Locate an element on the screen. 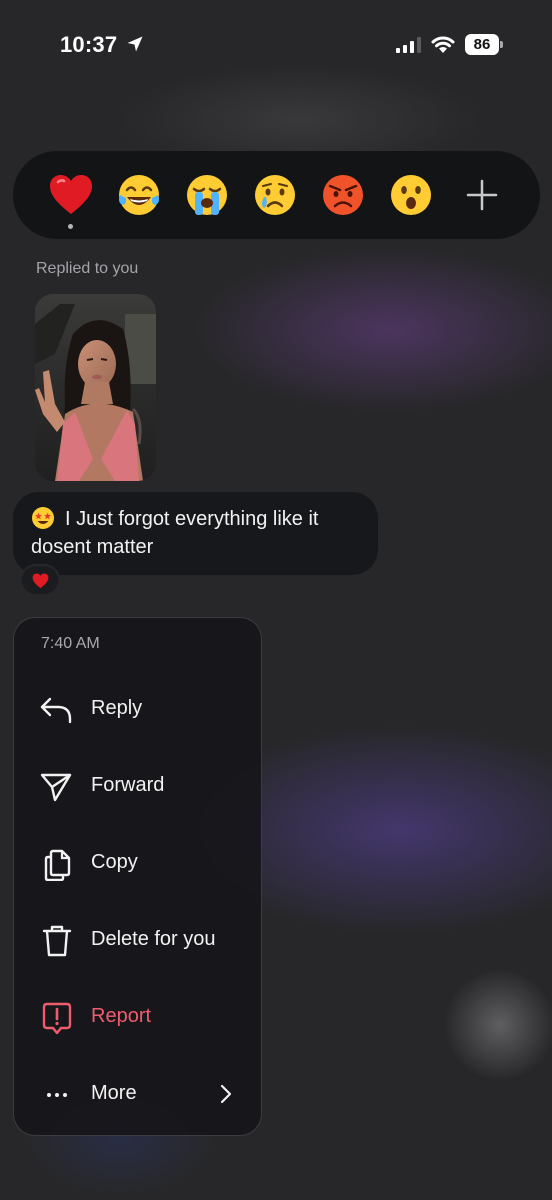 Image resolution: width=552 pixels, height=1200 pixels. tears-of-joy-emoji is located at coordinates (139, 195).